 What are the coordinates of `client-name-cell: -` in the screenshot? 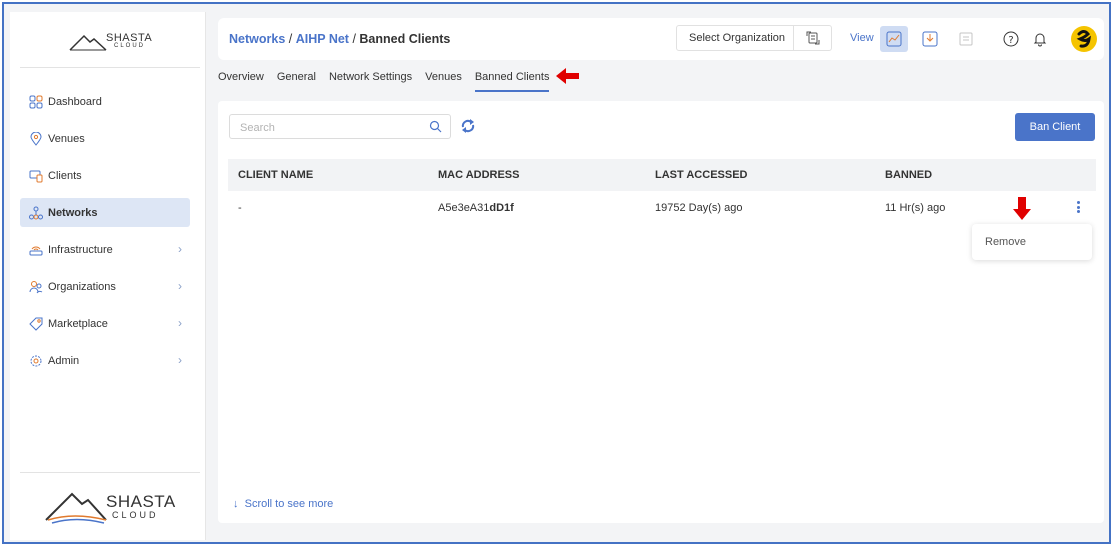 It's located at (240, 208).